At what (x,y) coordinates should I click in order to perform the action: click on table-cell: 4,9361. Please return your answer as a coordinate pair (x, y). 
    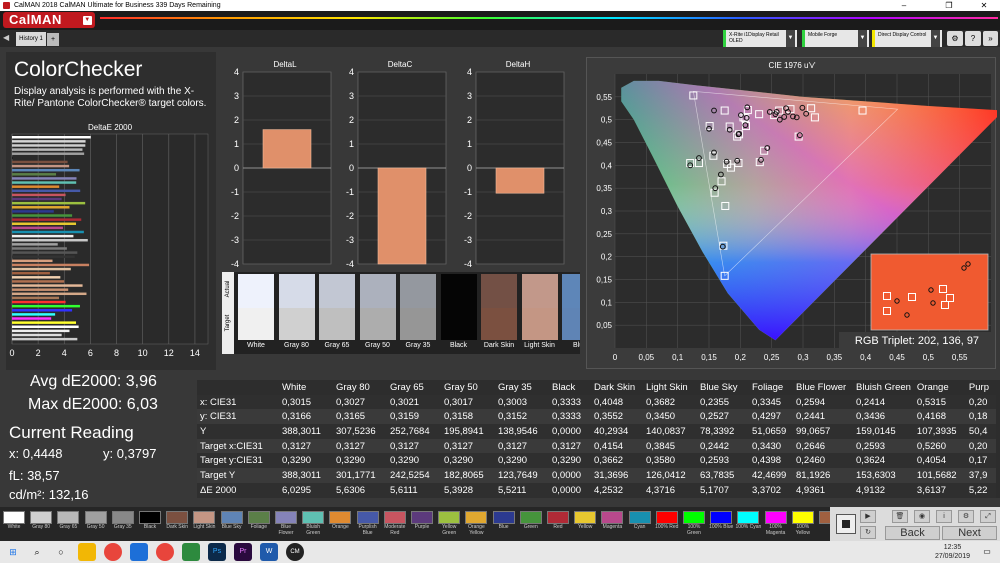
    Looking at the image, I should click on (823, 490).